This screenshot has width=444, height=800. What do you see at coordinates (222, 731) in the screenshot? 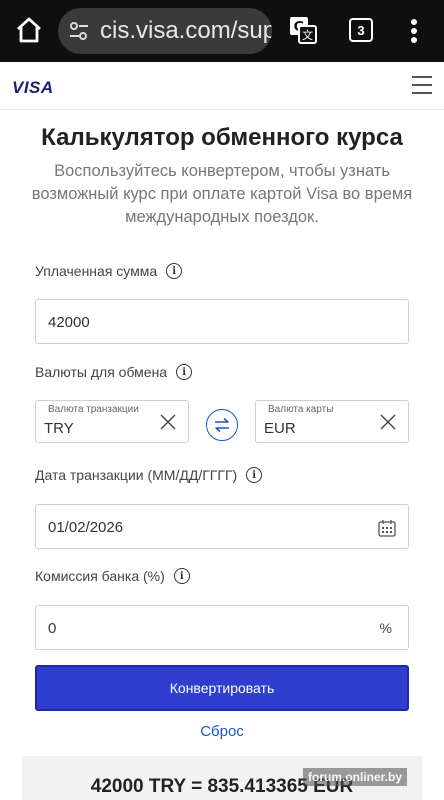
I see `reset-link: Сброс` at bounding box center [222, 731].